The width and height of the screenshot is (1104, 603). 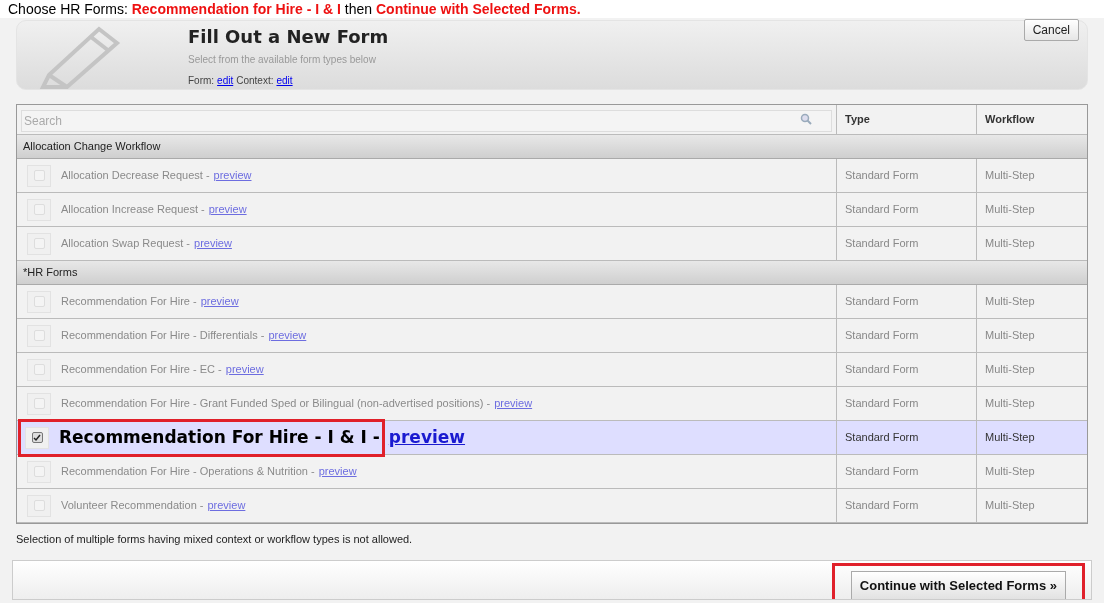 What do you see at coordinates (188, 472) in the screenshot?
I see `form-title: Recommendation For Hire - Operations & Nutrition -` at bounding box center [188, 472].